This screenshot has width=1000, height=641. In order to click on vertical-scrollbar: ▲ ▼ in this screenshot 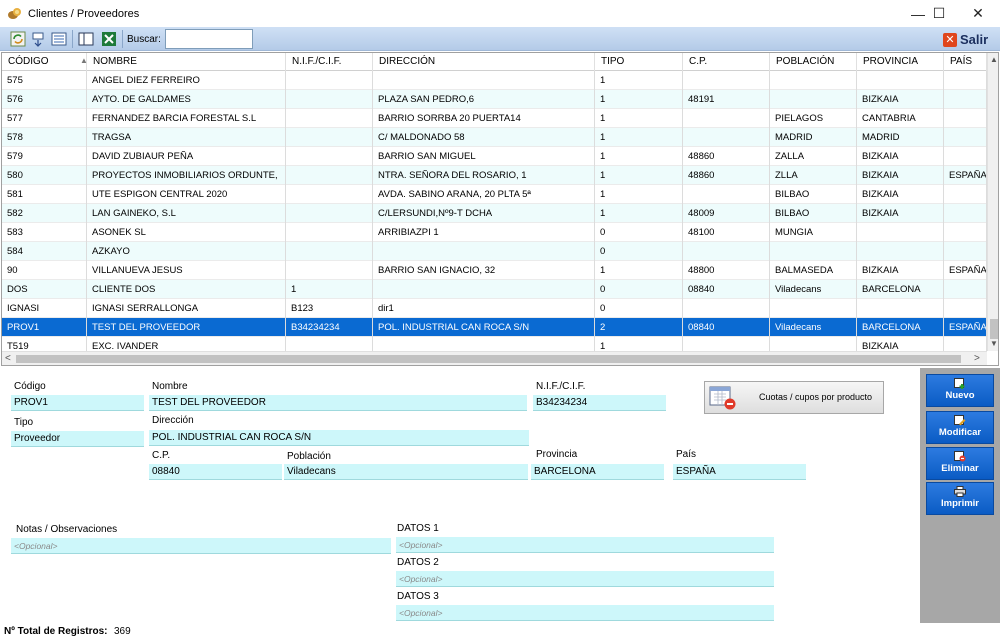, I will do `click(992, 202)`.